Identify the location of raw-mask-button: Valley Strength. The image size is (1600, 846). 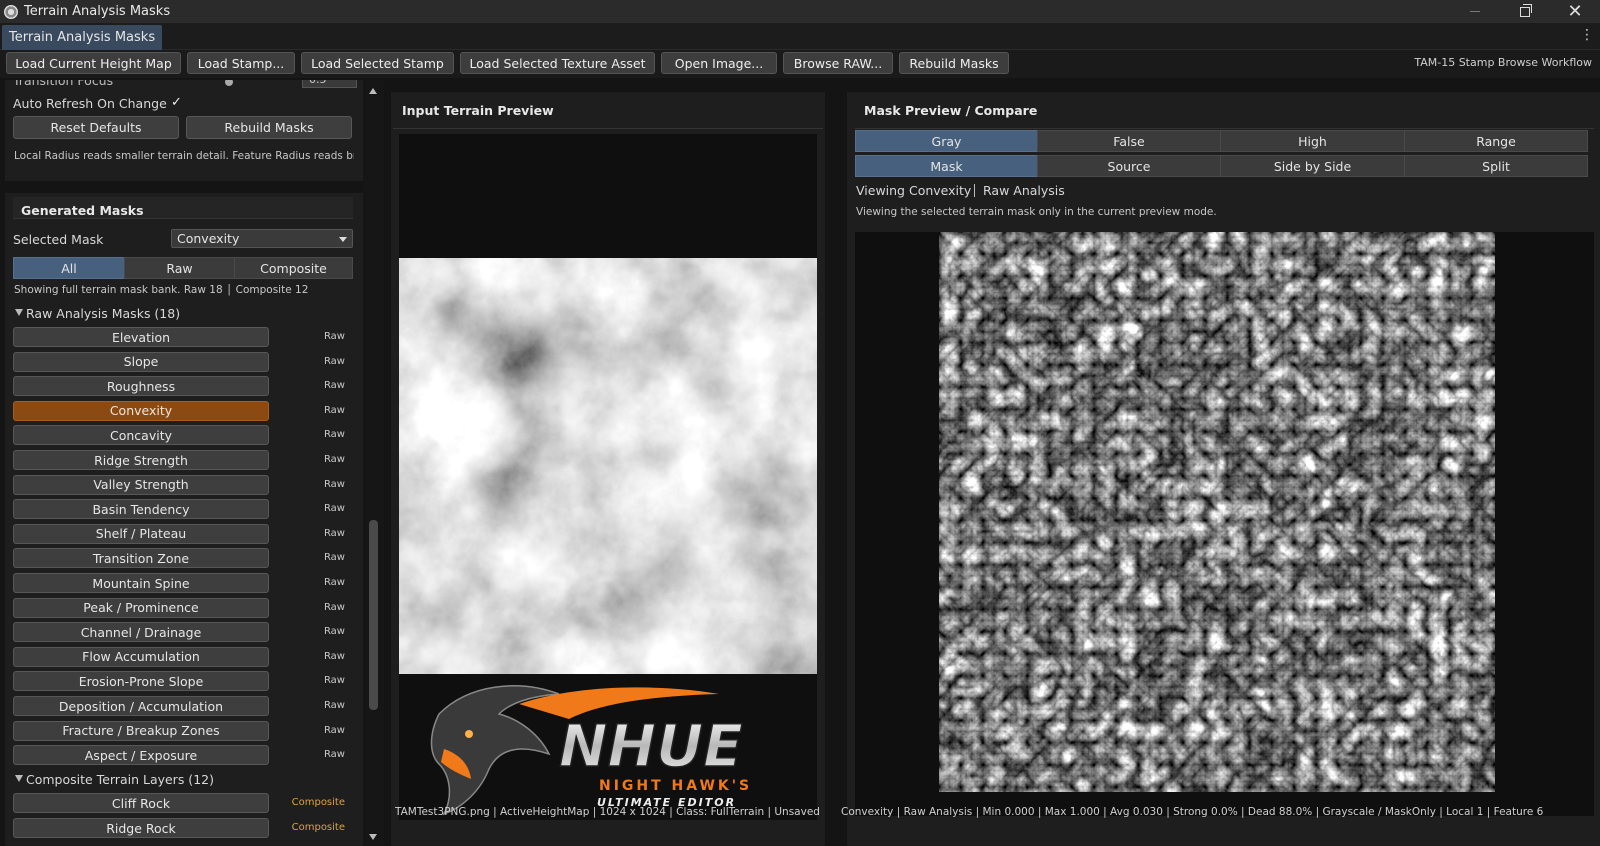
(141, 484).